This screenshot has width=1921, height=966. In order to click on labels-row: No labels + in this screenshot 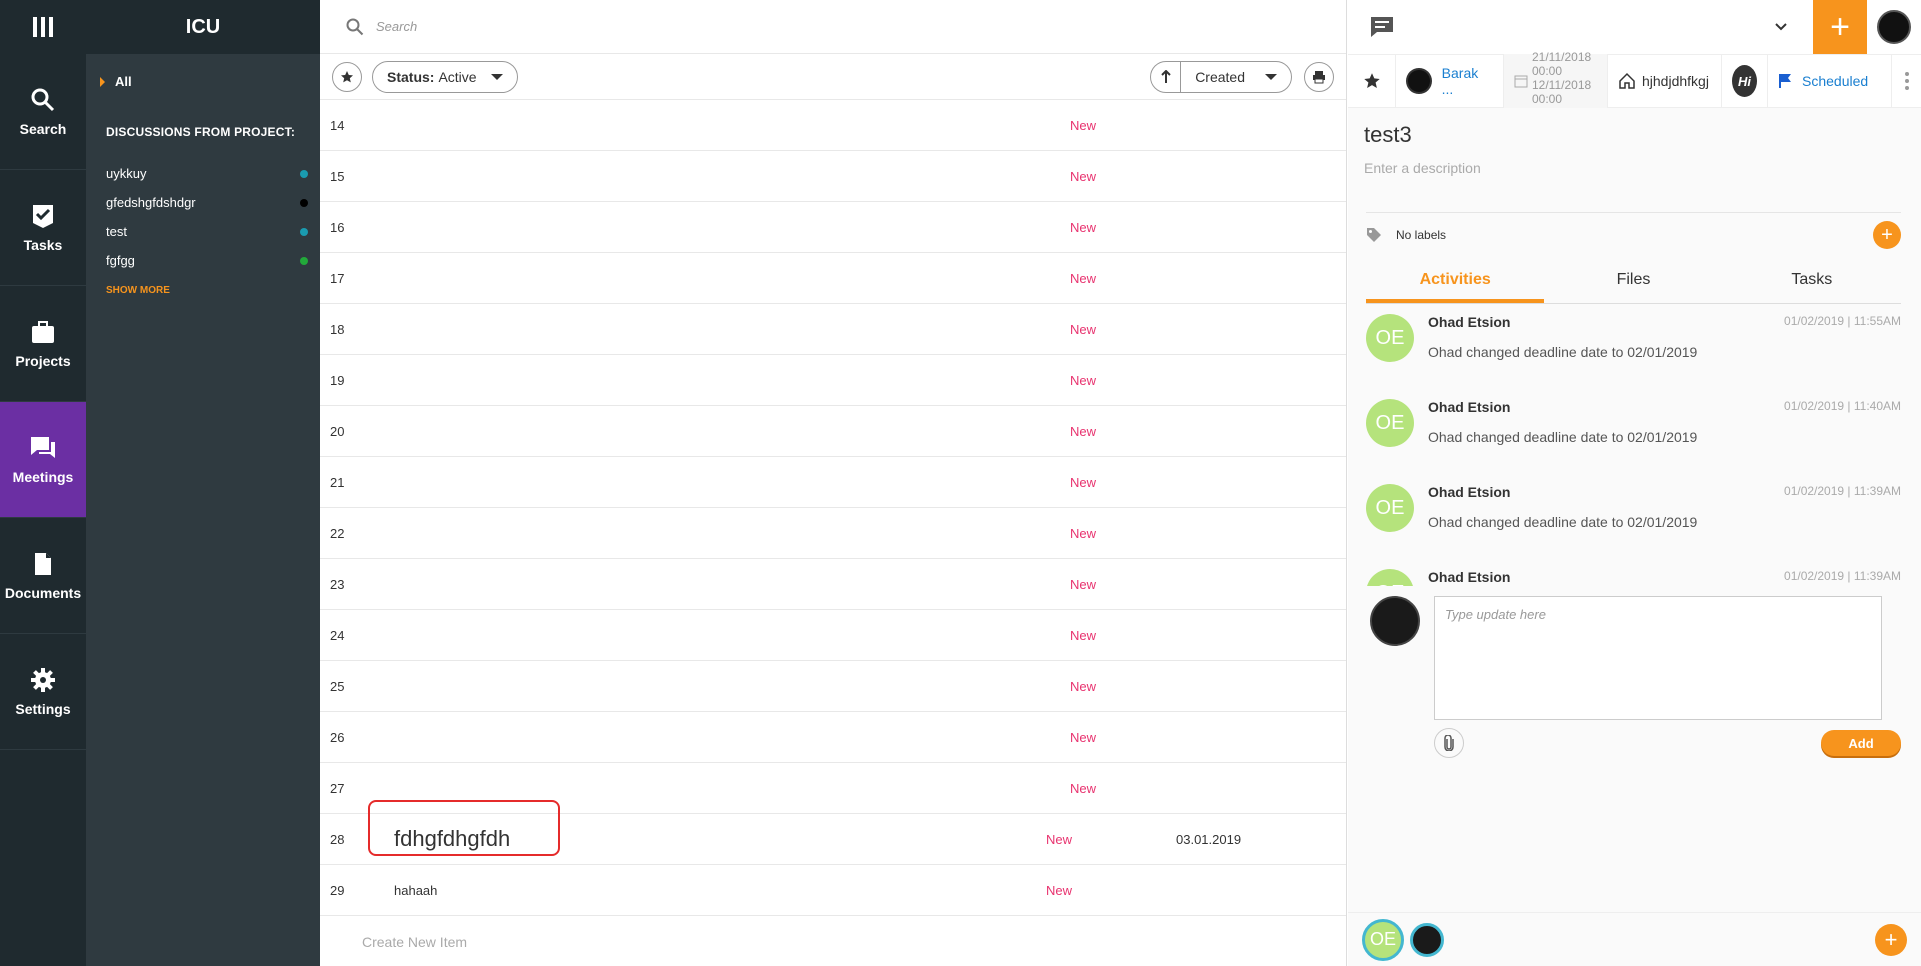, I will do `click(1633, 230)`.